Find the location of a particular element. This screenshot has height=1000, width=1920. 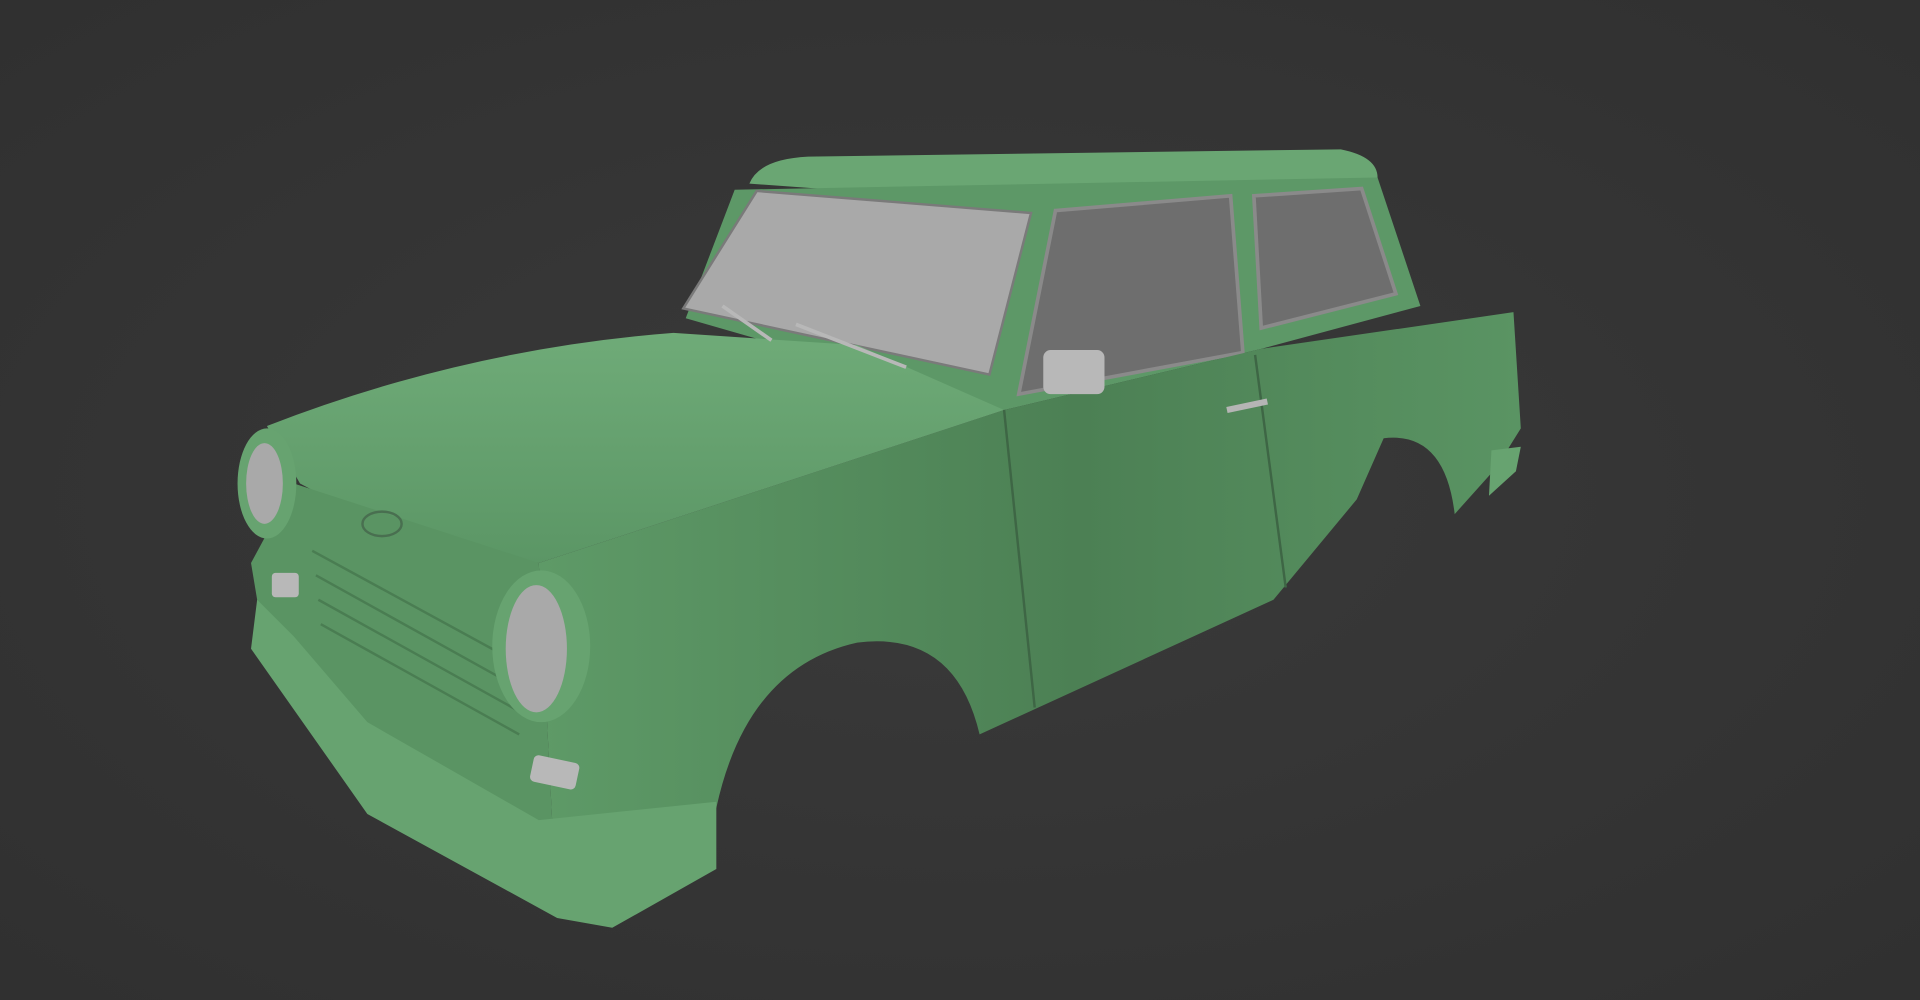

indicator-left is located at coordinates (285, 585).